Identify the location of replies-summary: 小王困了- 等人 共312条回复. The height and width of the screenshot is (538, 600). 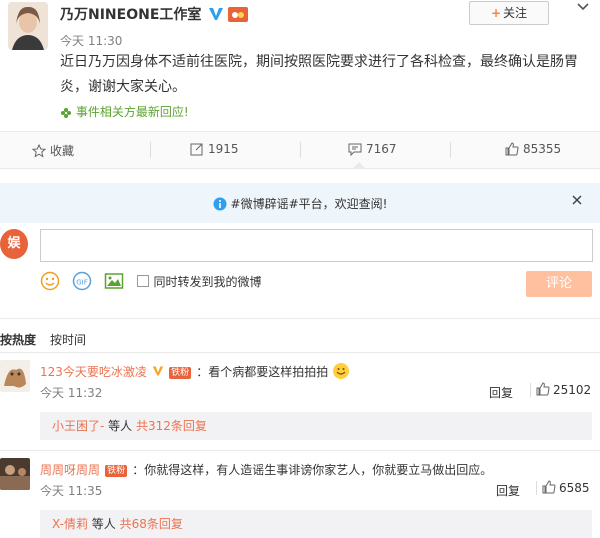
(316, 426).